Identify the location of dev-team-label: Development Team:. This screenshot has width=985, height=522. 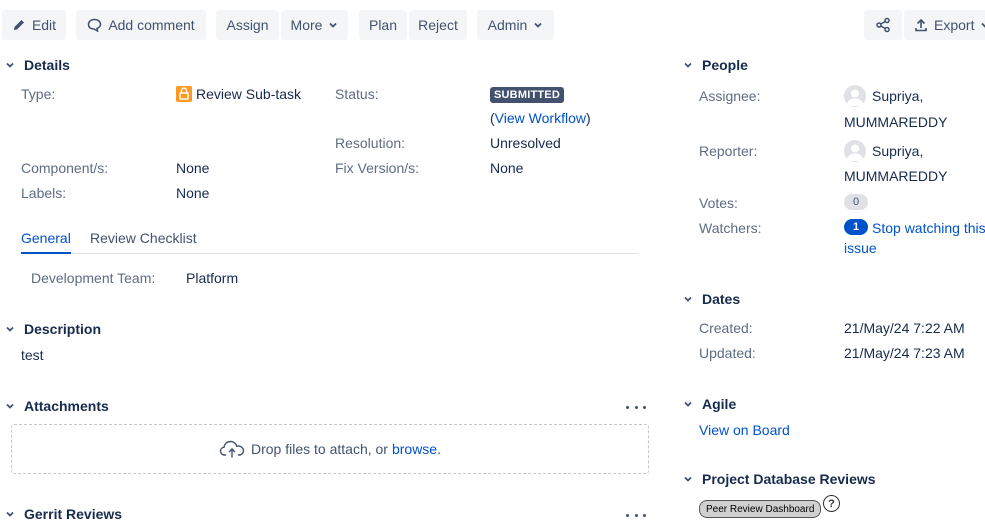
(93, 278).